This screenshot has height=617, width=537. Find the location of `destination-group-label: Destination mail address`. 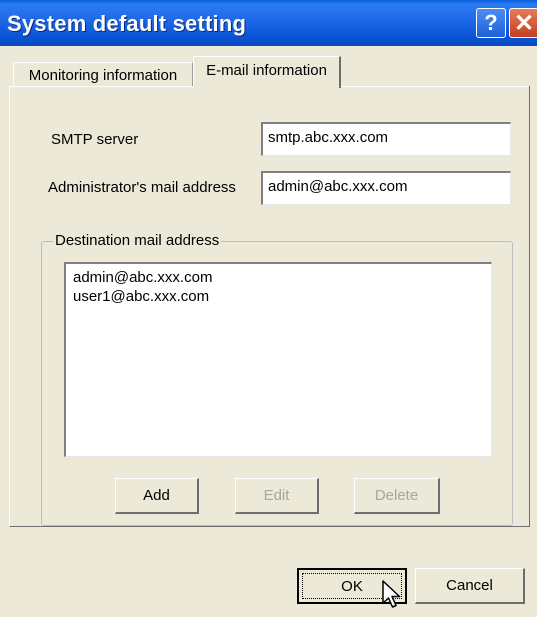

destination-group-label: Destination mail address is located at coordinates (137, 240).